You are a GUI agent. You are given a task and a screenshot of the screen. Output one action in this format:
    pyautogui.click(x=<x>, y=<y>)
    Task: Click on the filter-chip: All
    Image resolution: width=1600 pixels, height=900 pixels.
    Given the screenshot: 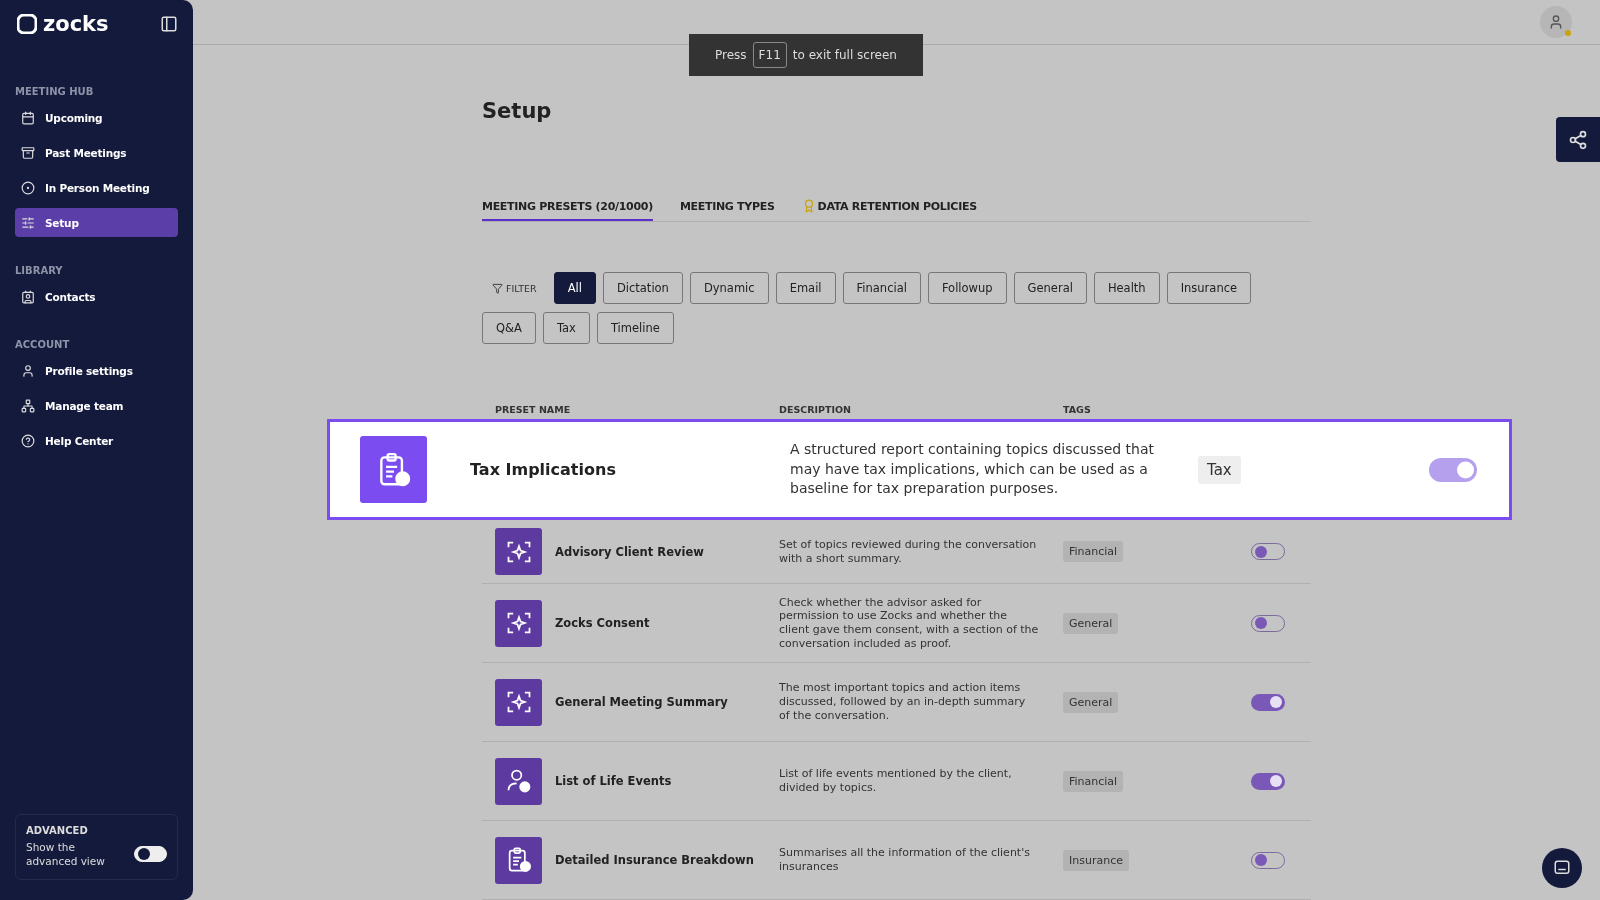 What is the action you would take?
    pyautogui.click(x=574, y=288)
    